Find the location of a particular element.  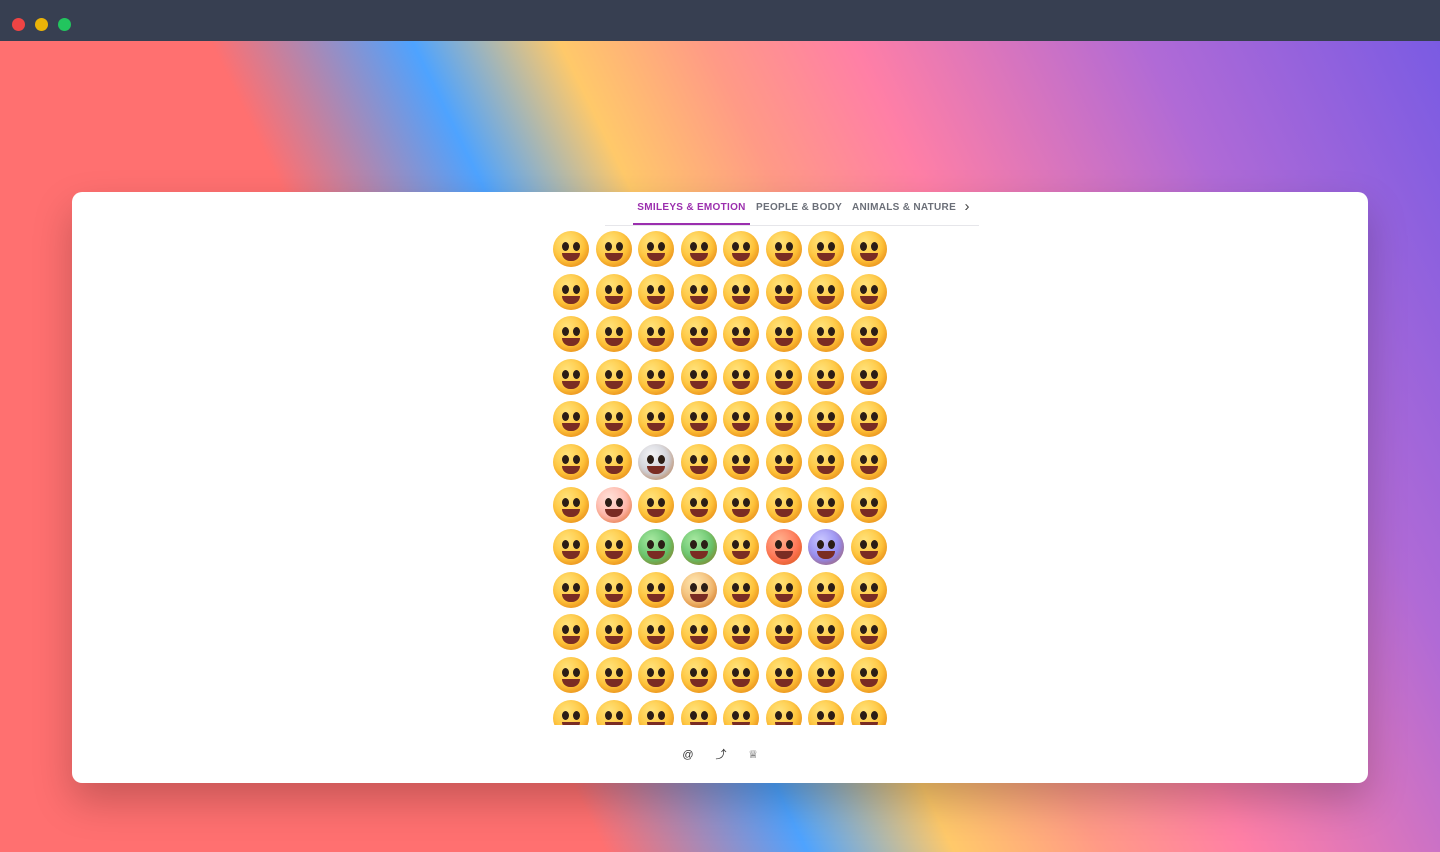

face-with-open-mouth-icon is located at coordinates (826, 632).